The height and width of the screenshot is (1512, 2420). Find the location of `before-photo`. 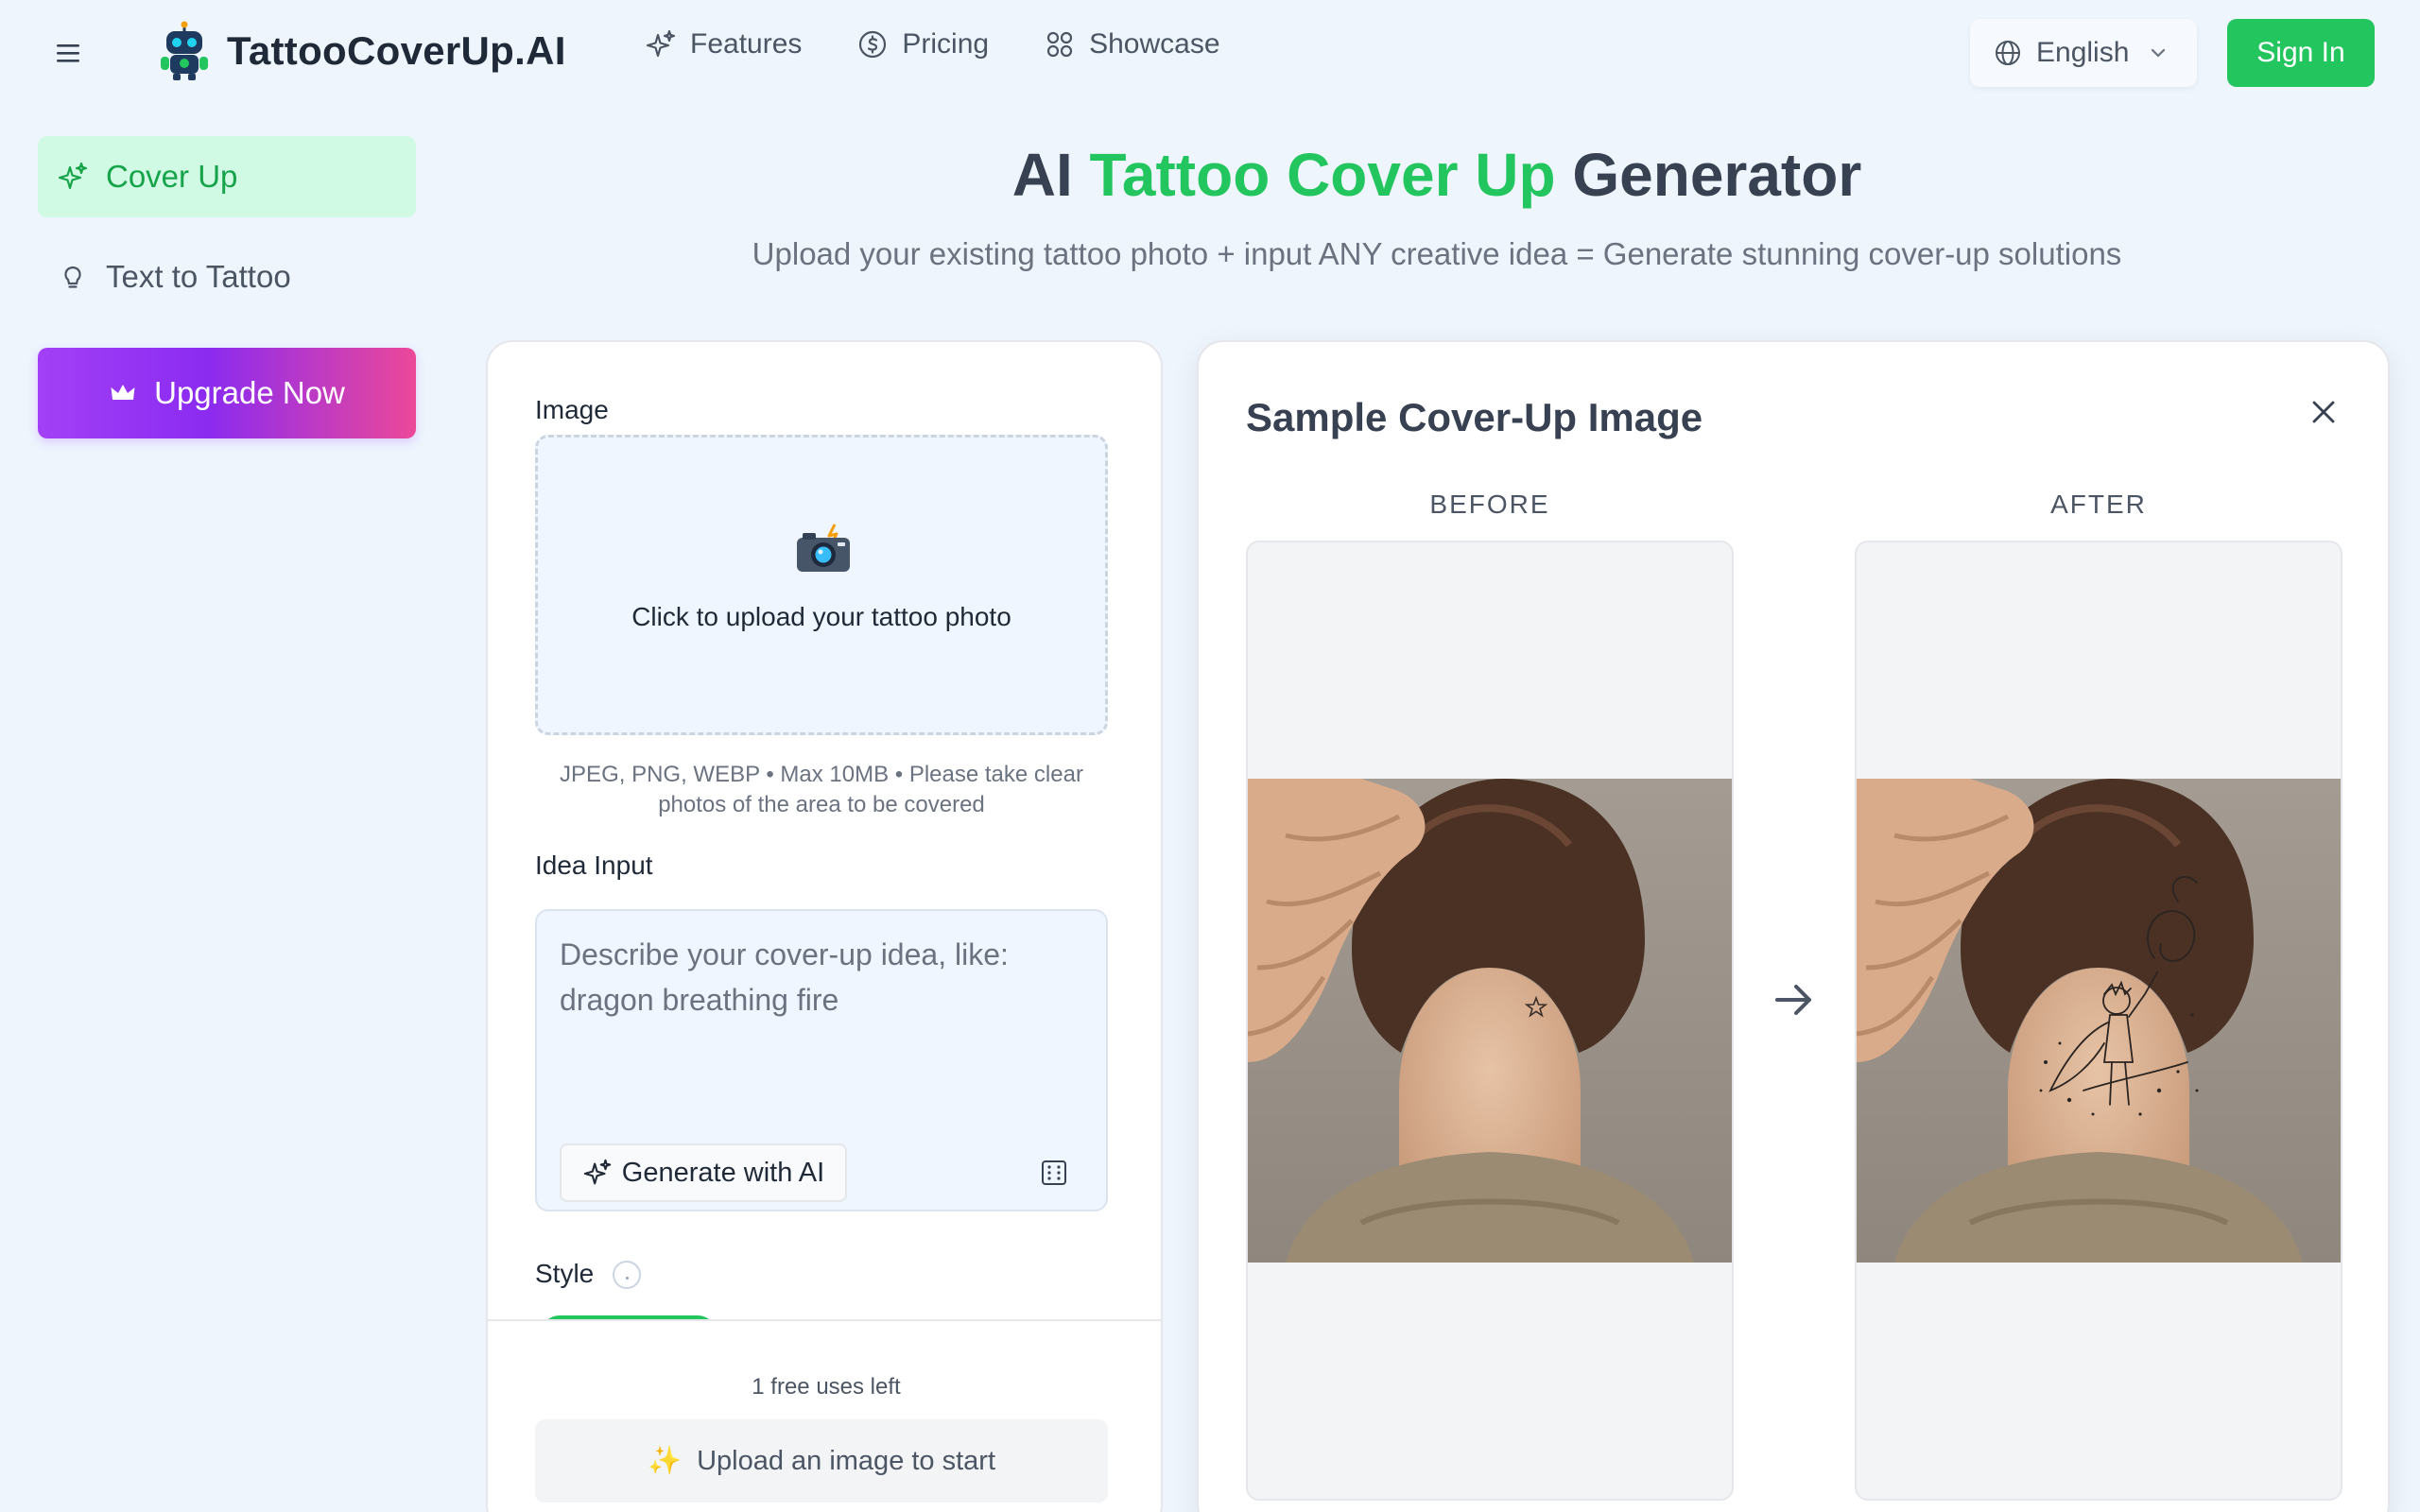

before-photo is located at coordinates (1490, 1021).